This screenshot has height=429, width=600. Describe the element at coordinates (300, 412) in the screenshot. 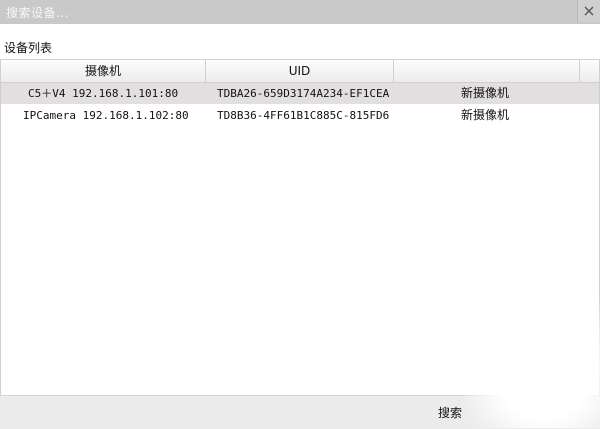

I see `footer-bar: 搜索` at that location.